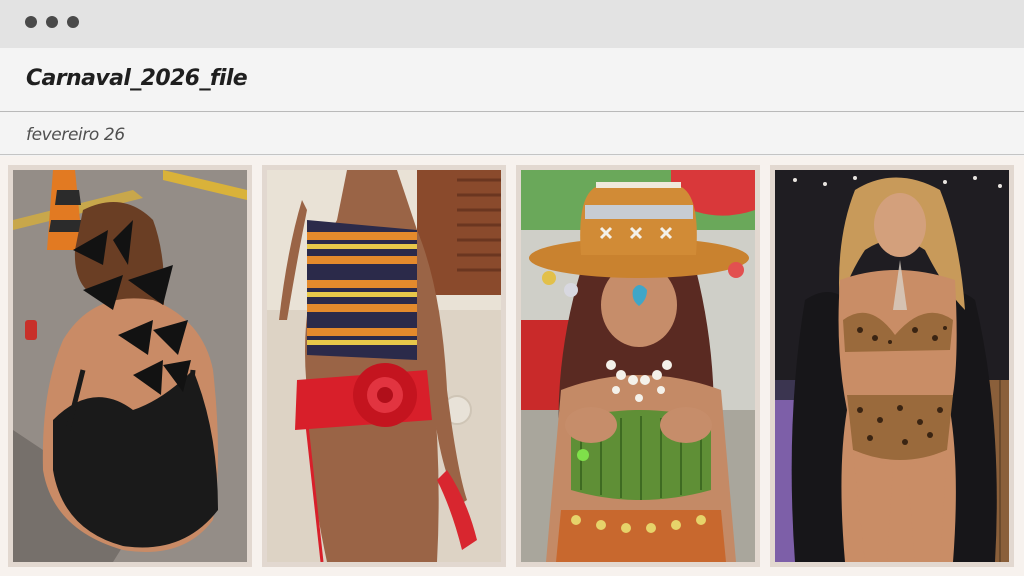 This screenshot has height=576, width=1024. I want to click on header: Carnaval_2026_file, so click(512, 80).